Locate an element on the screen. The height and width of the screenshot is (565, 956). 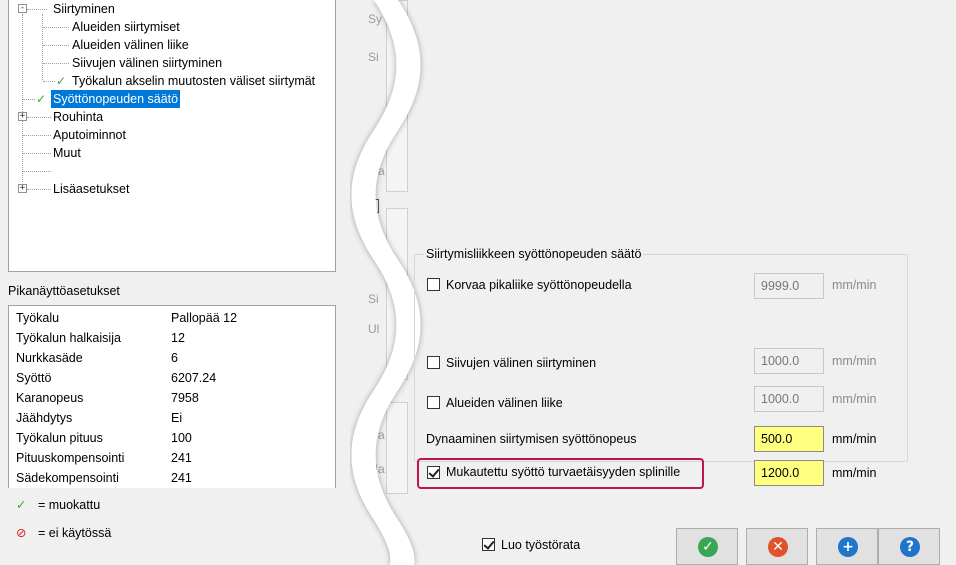
quick-info-row: Sädekompensointi 241 is located at coordinates (104, 478).